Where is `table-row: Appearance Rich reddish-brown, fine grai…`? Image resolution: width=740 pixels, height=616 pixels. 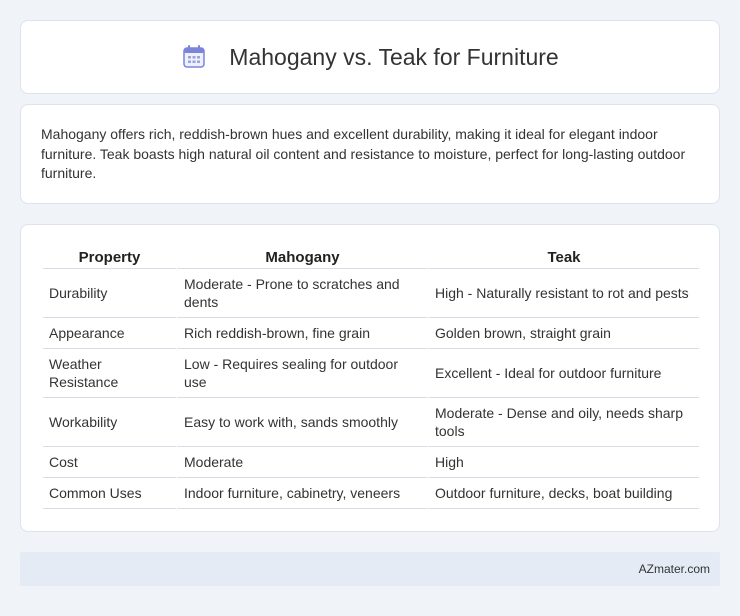
table-row: Appearance Rich reddish-brown, fine grai… is located at coordinates (371, 333).